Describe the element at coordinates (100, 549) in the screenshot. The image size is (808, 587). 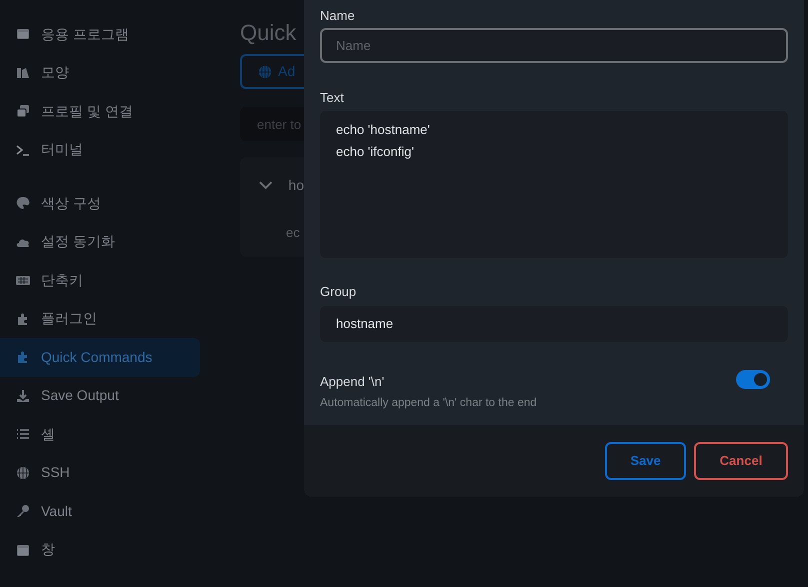
I see `sidebar-item: 창` at that location.